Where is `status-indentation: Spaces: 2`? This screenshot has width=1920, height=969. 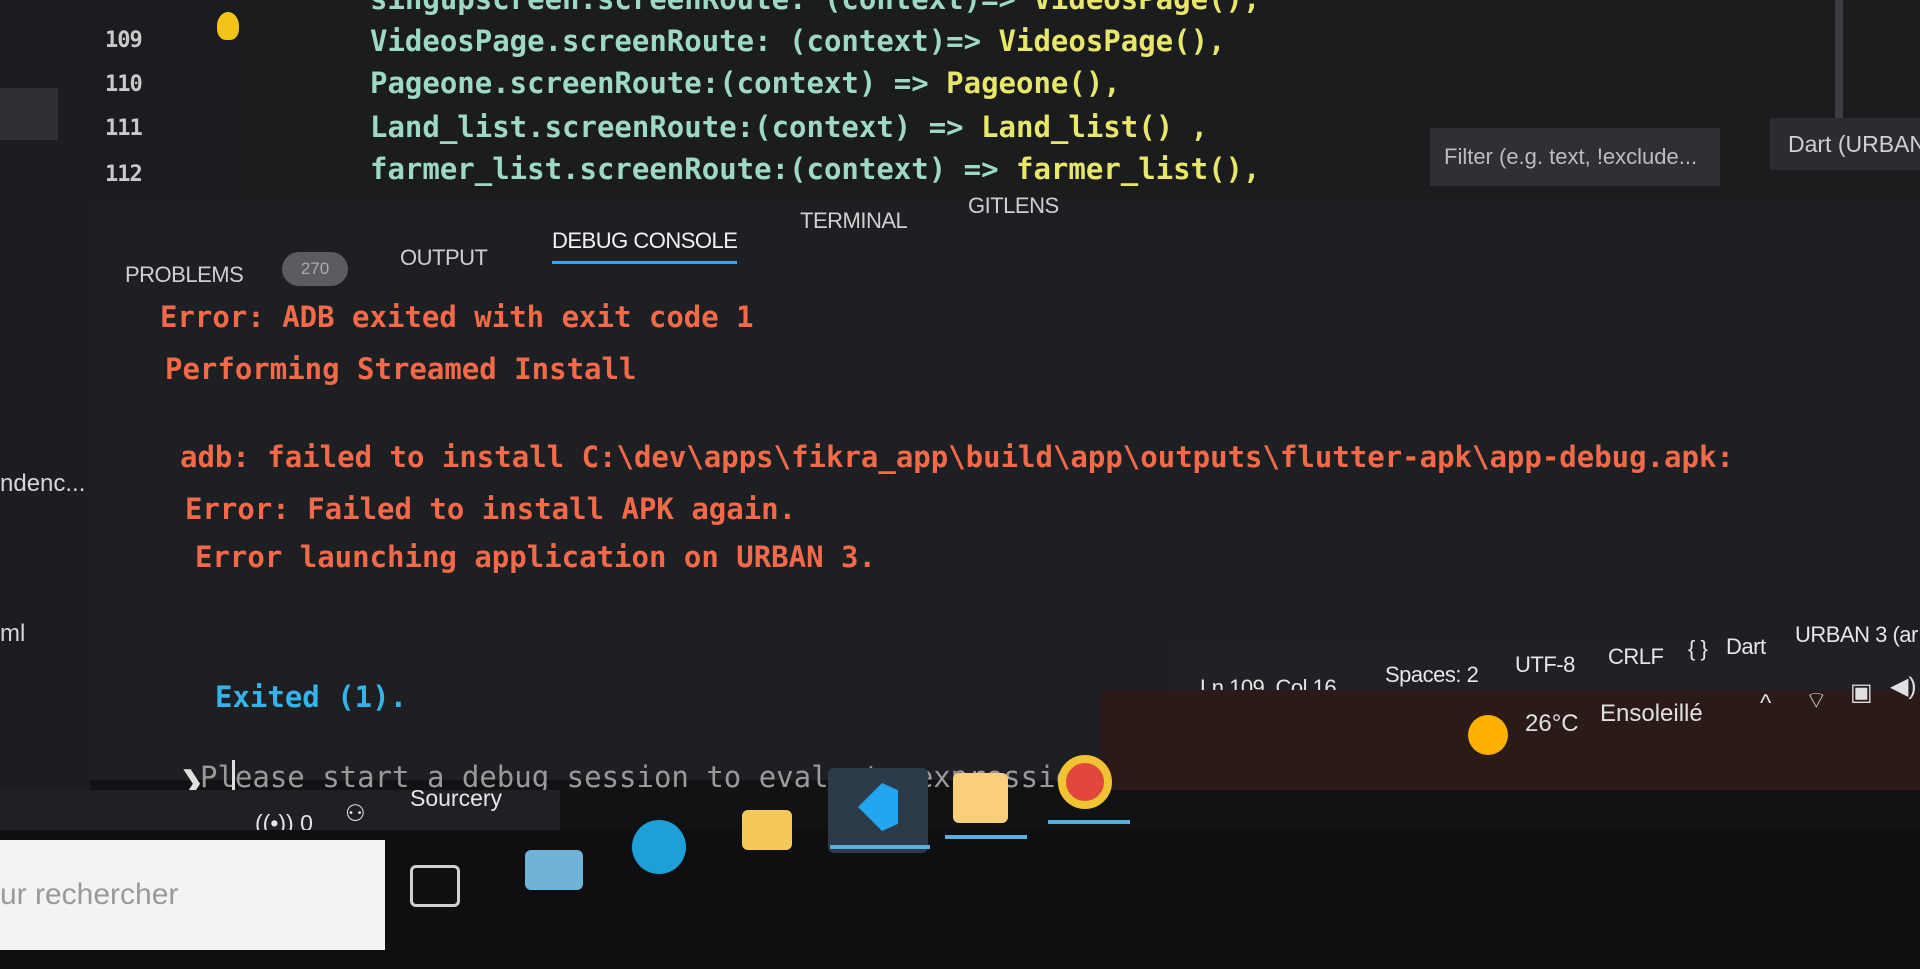 status-indentation: Spaces: 2 is located at coordinates (1432, 675).